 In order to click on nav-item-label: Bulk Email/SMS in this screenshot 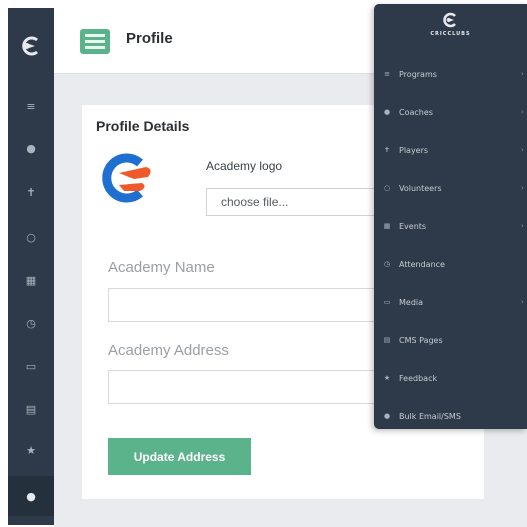, I will do `click(430, 416)`.